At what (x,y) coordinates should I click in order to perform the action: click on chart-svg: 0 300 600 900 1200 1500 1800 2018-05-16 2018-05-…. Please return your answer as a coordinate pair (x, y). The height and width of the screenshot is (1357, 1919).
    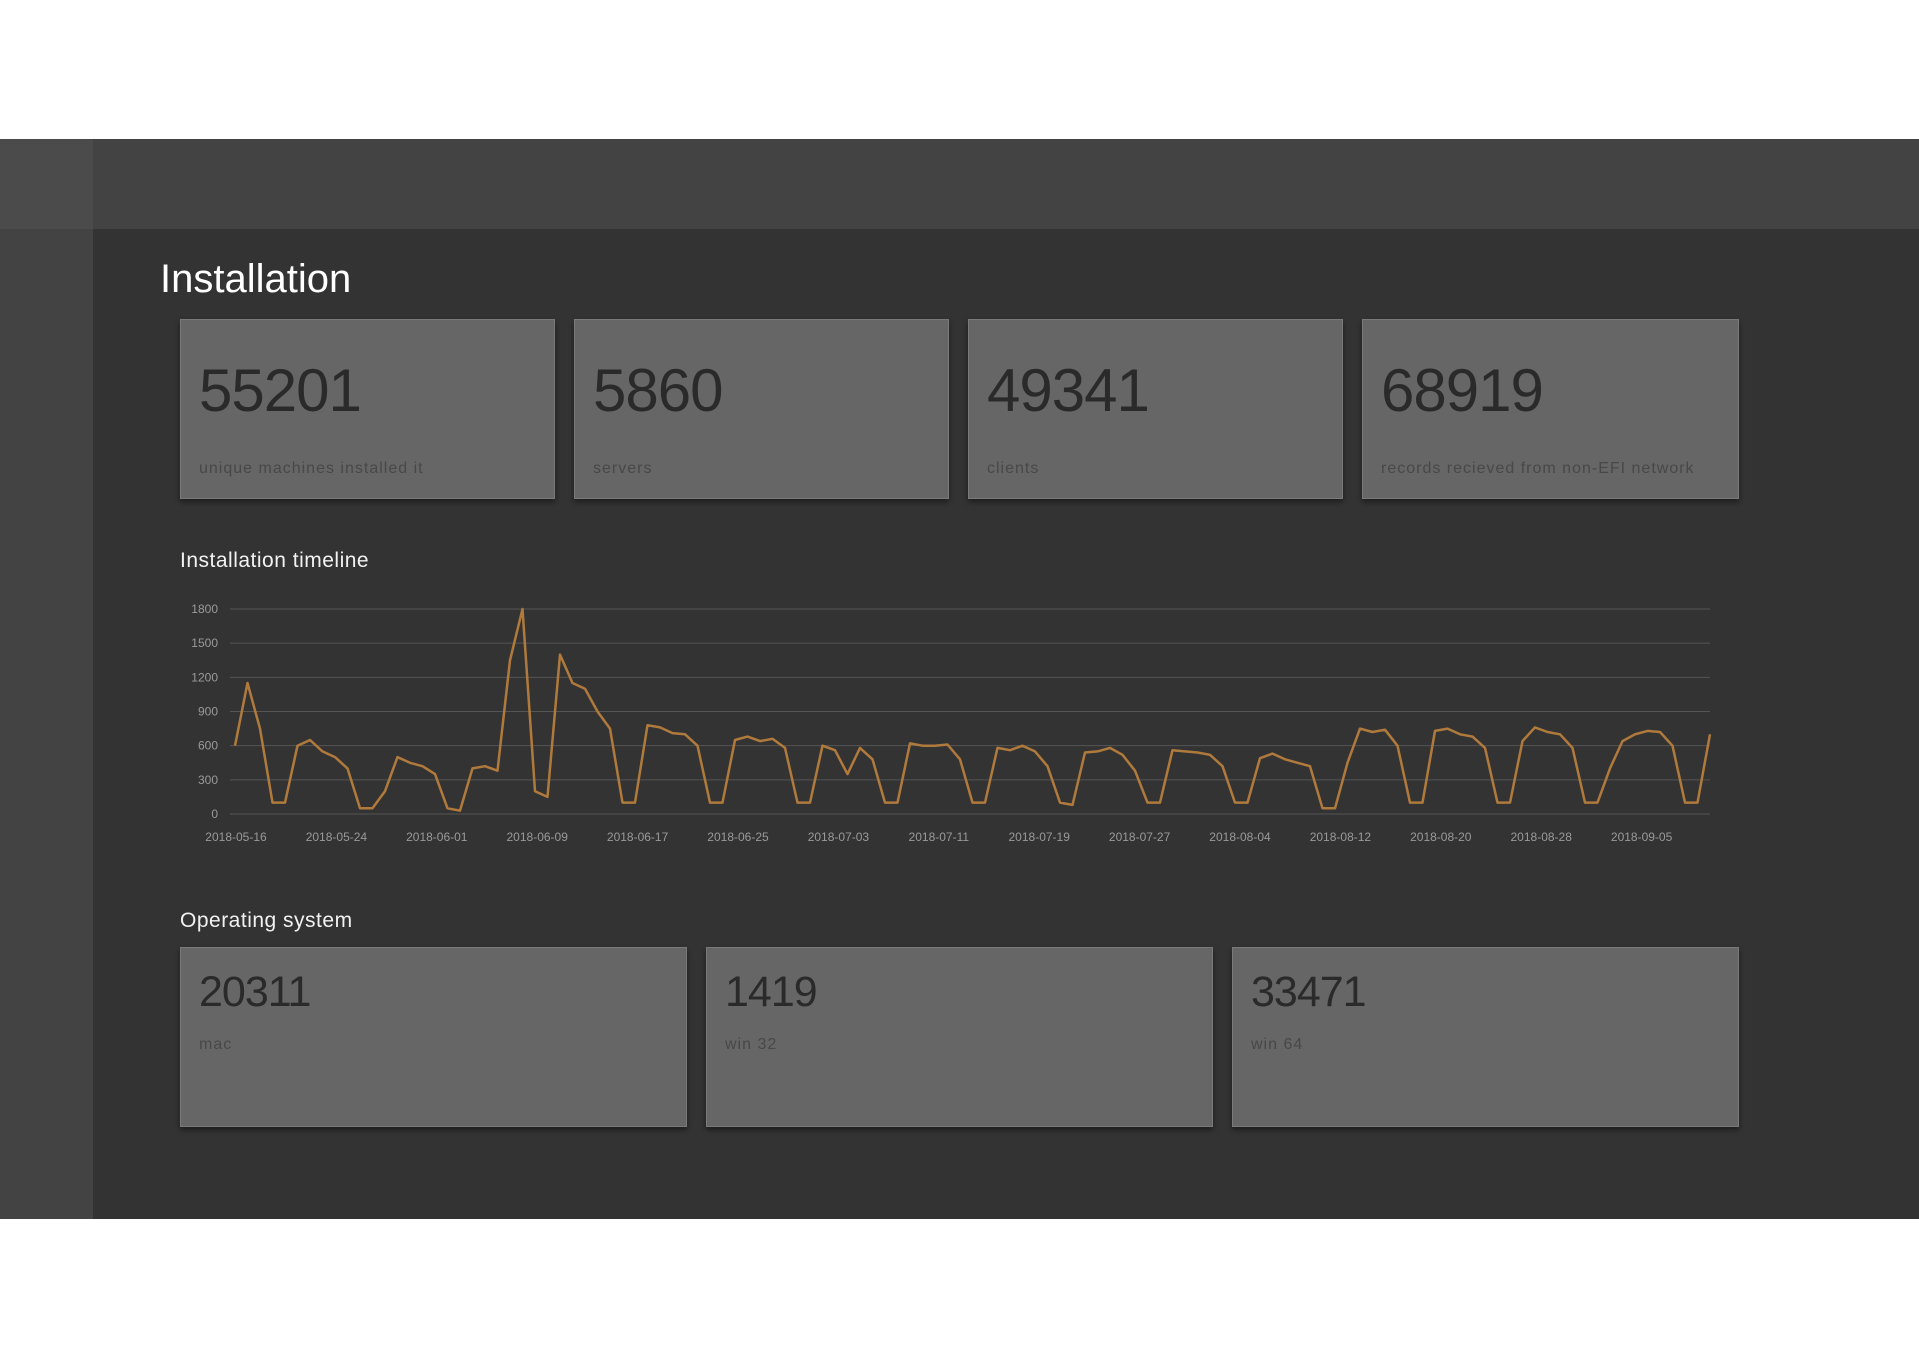
    Looking at the image, I should click on (951, 723).